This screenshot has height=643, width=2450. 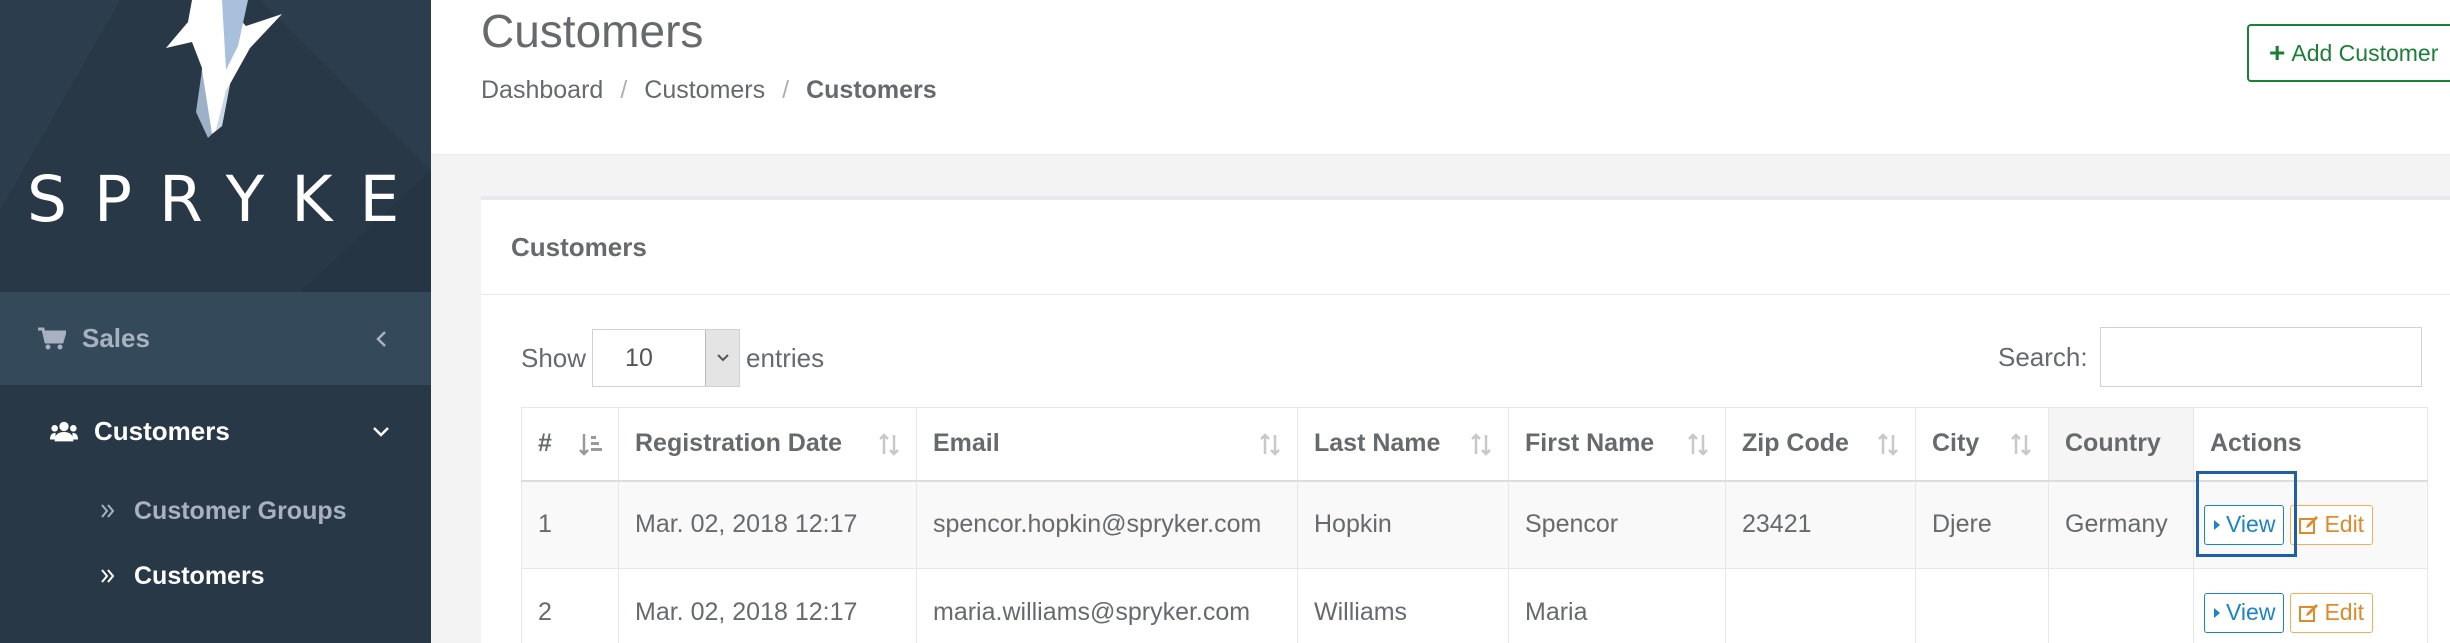 What do you see at coordinates (2260, 357) in the screenshot?
I see `search-input` at bounding box center [2260, 357].